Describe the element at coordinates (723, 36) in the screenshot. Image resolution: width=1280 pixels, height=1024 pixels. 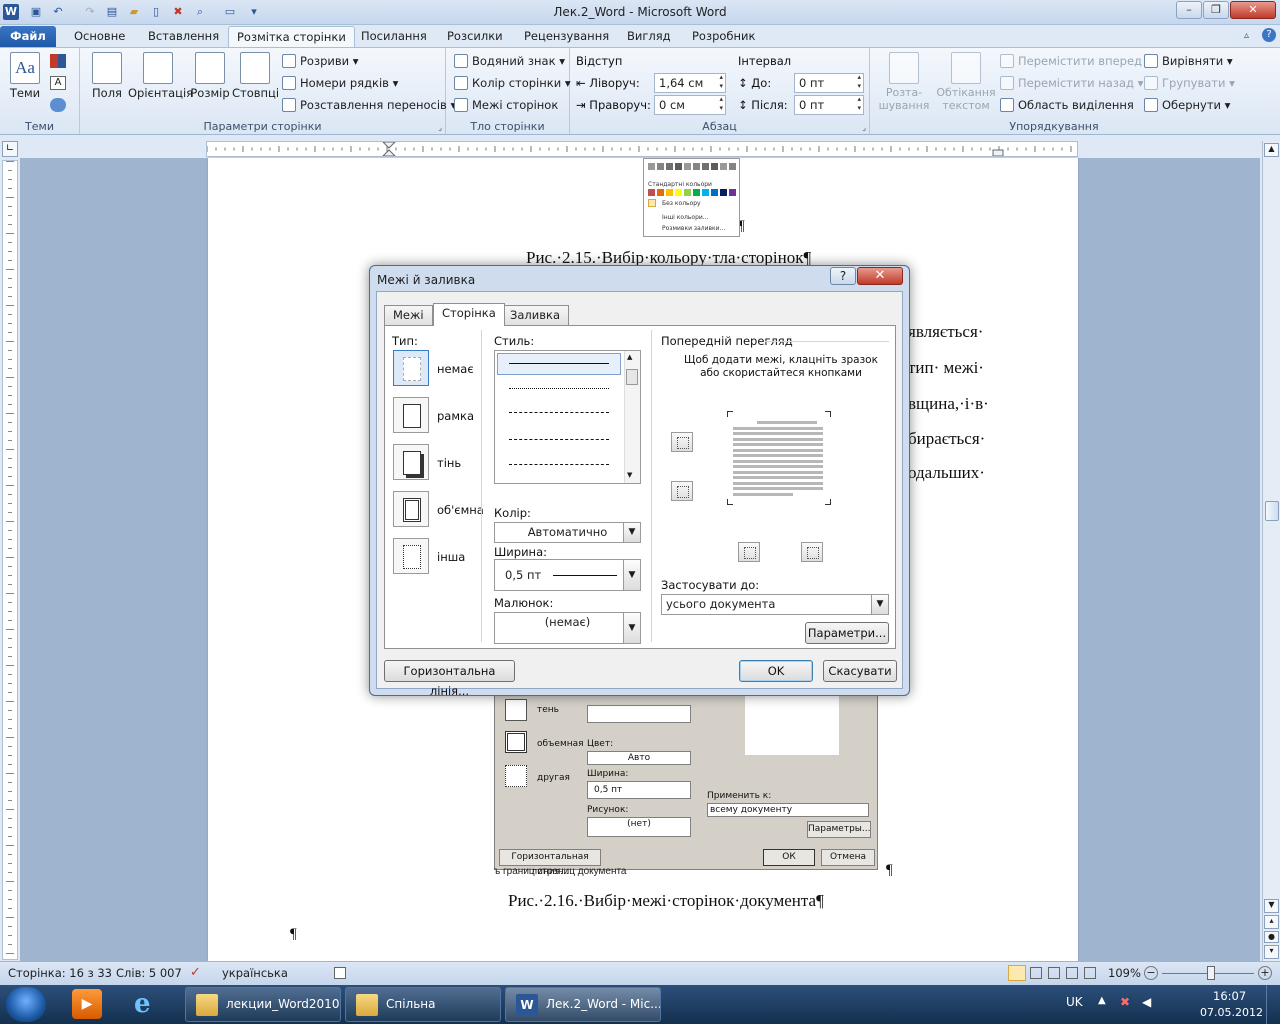
I see `tab-developer: Розробник` at that location.